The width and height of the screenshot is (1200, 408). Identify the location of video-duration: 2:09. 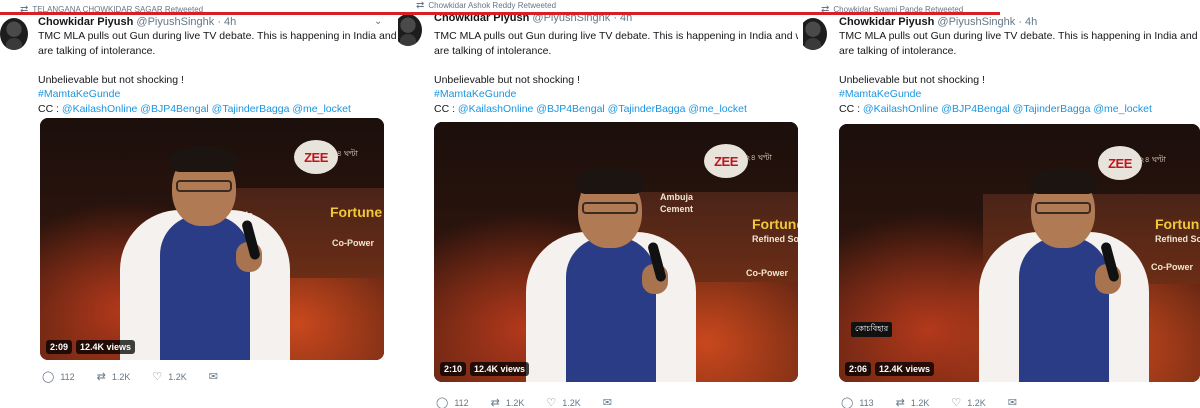
(59, 347).